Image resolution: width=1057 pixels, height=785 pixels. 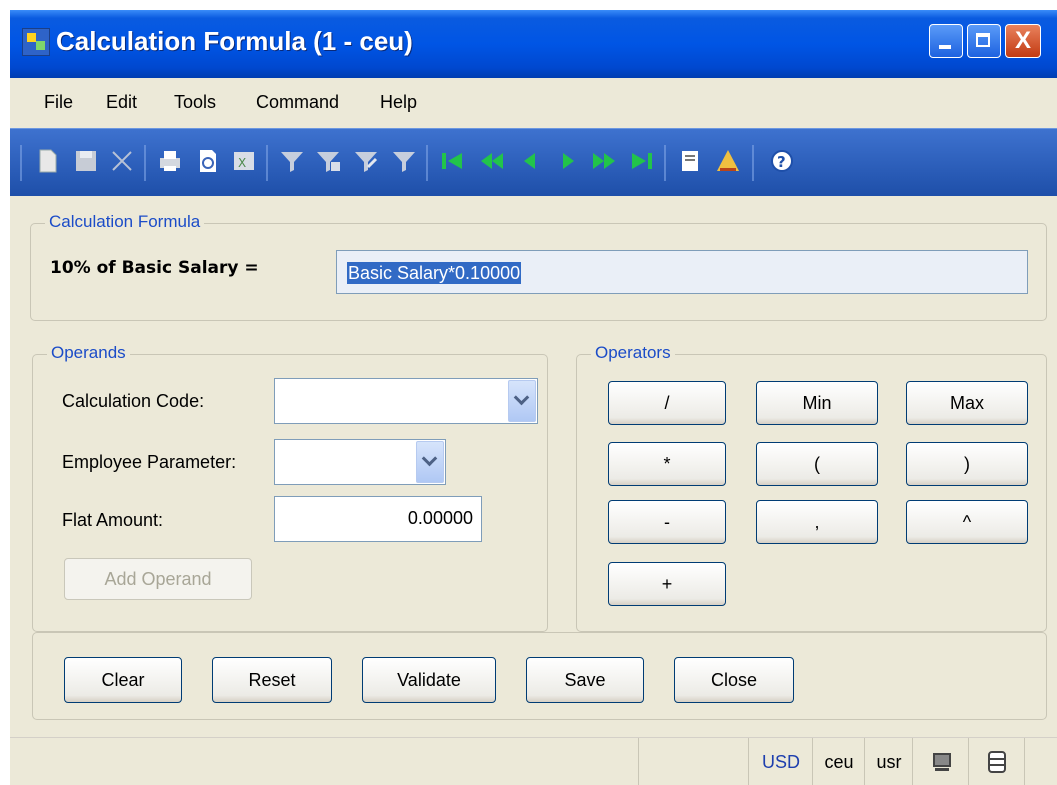 I want to click on filter-edit-icon, so click(x=366, y=161).